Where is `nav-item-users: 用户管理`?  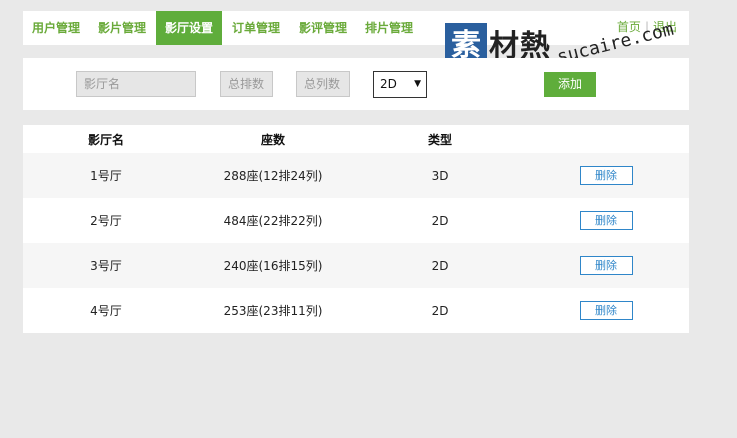 nav-item-users: 用户管理 is located at coordinates (56, 28).